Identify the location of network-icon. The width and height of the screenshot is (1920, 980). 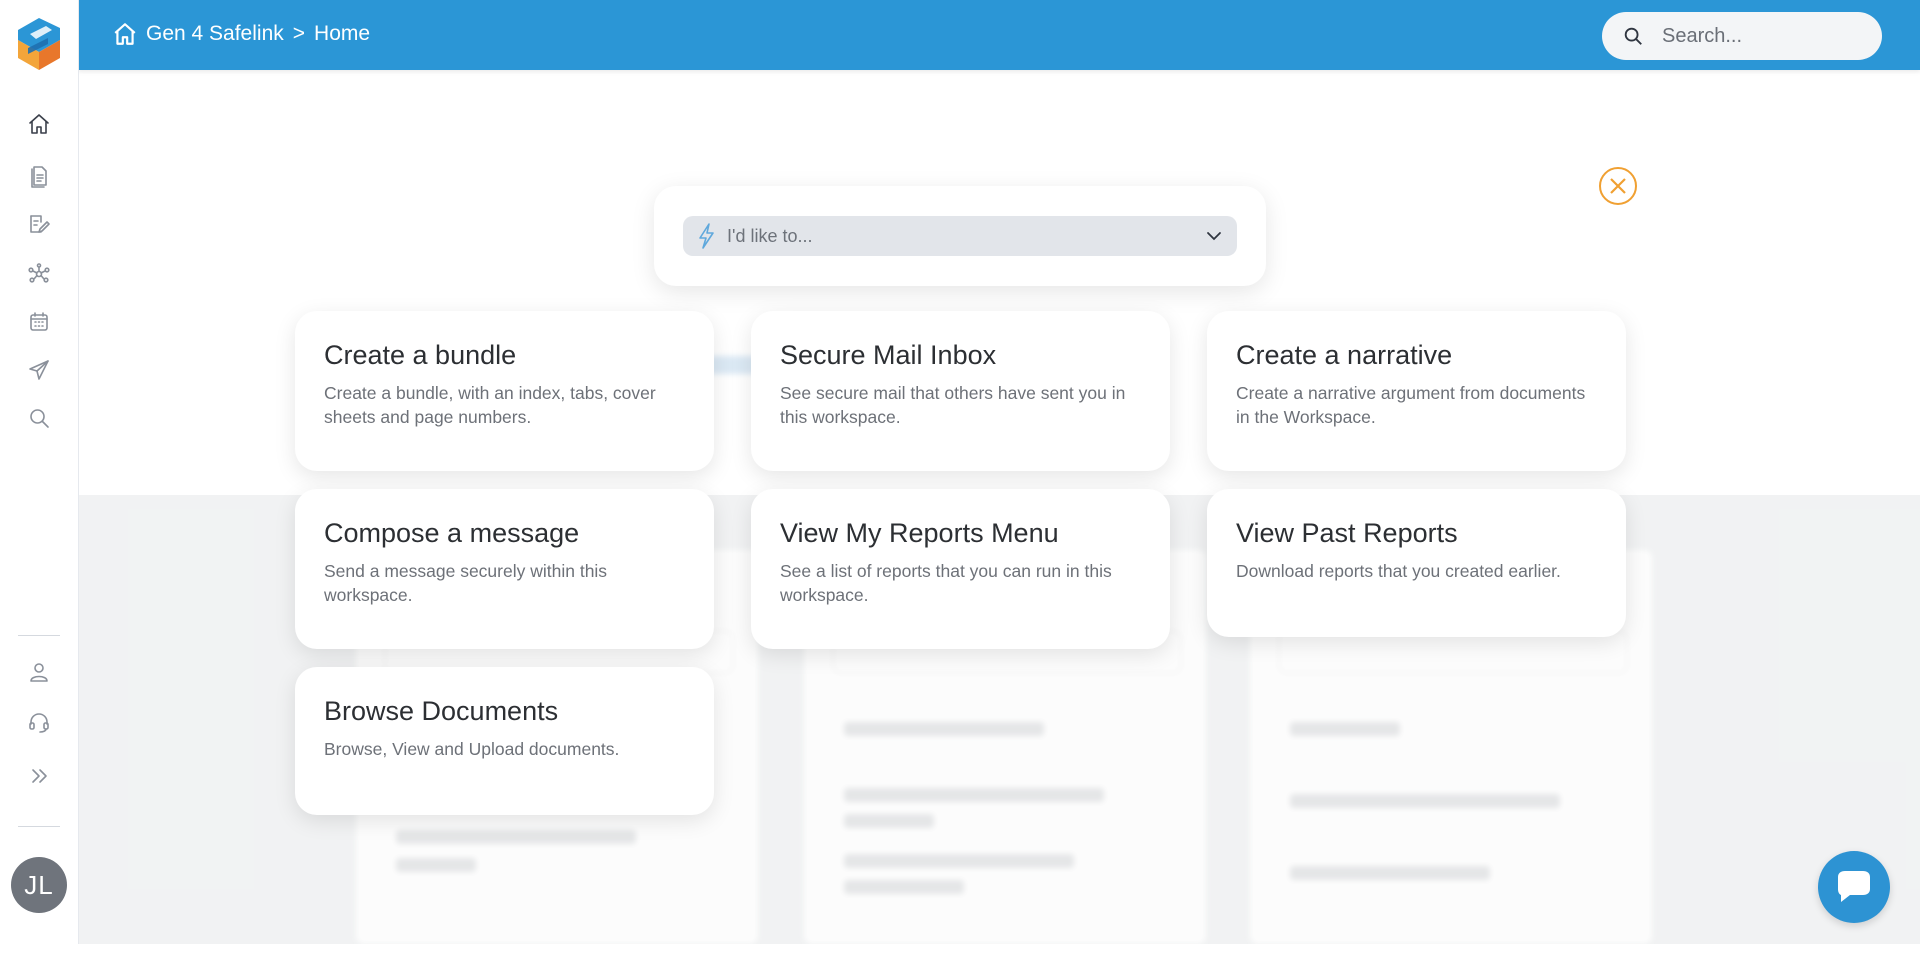
(39, 274).